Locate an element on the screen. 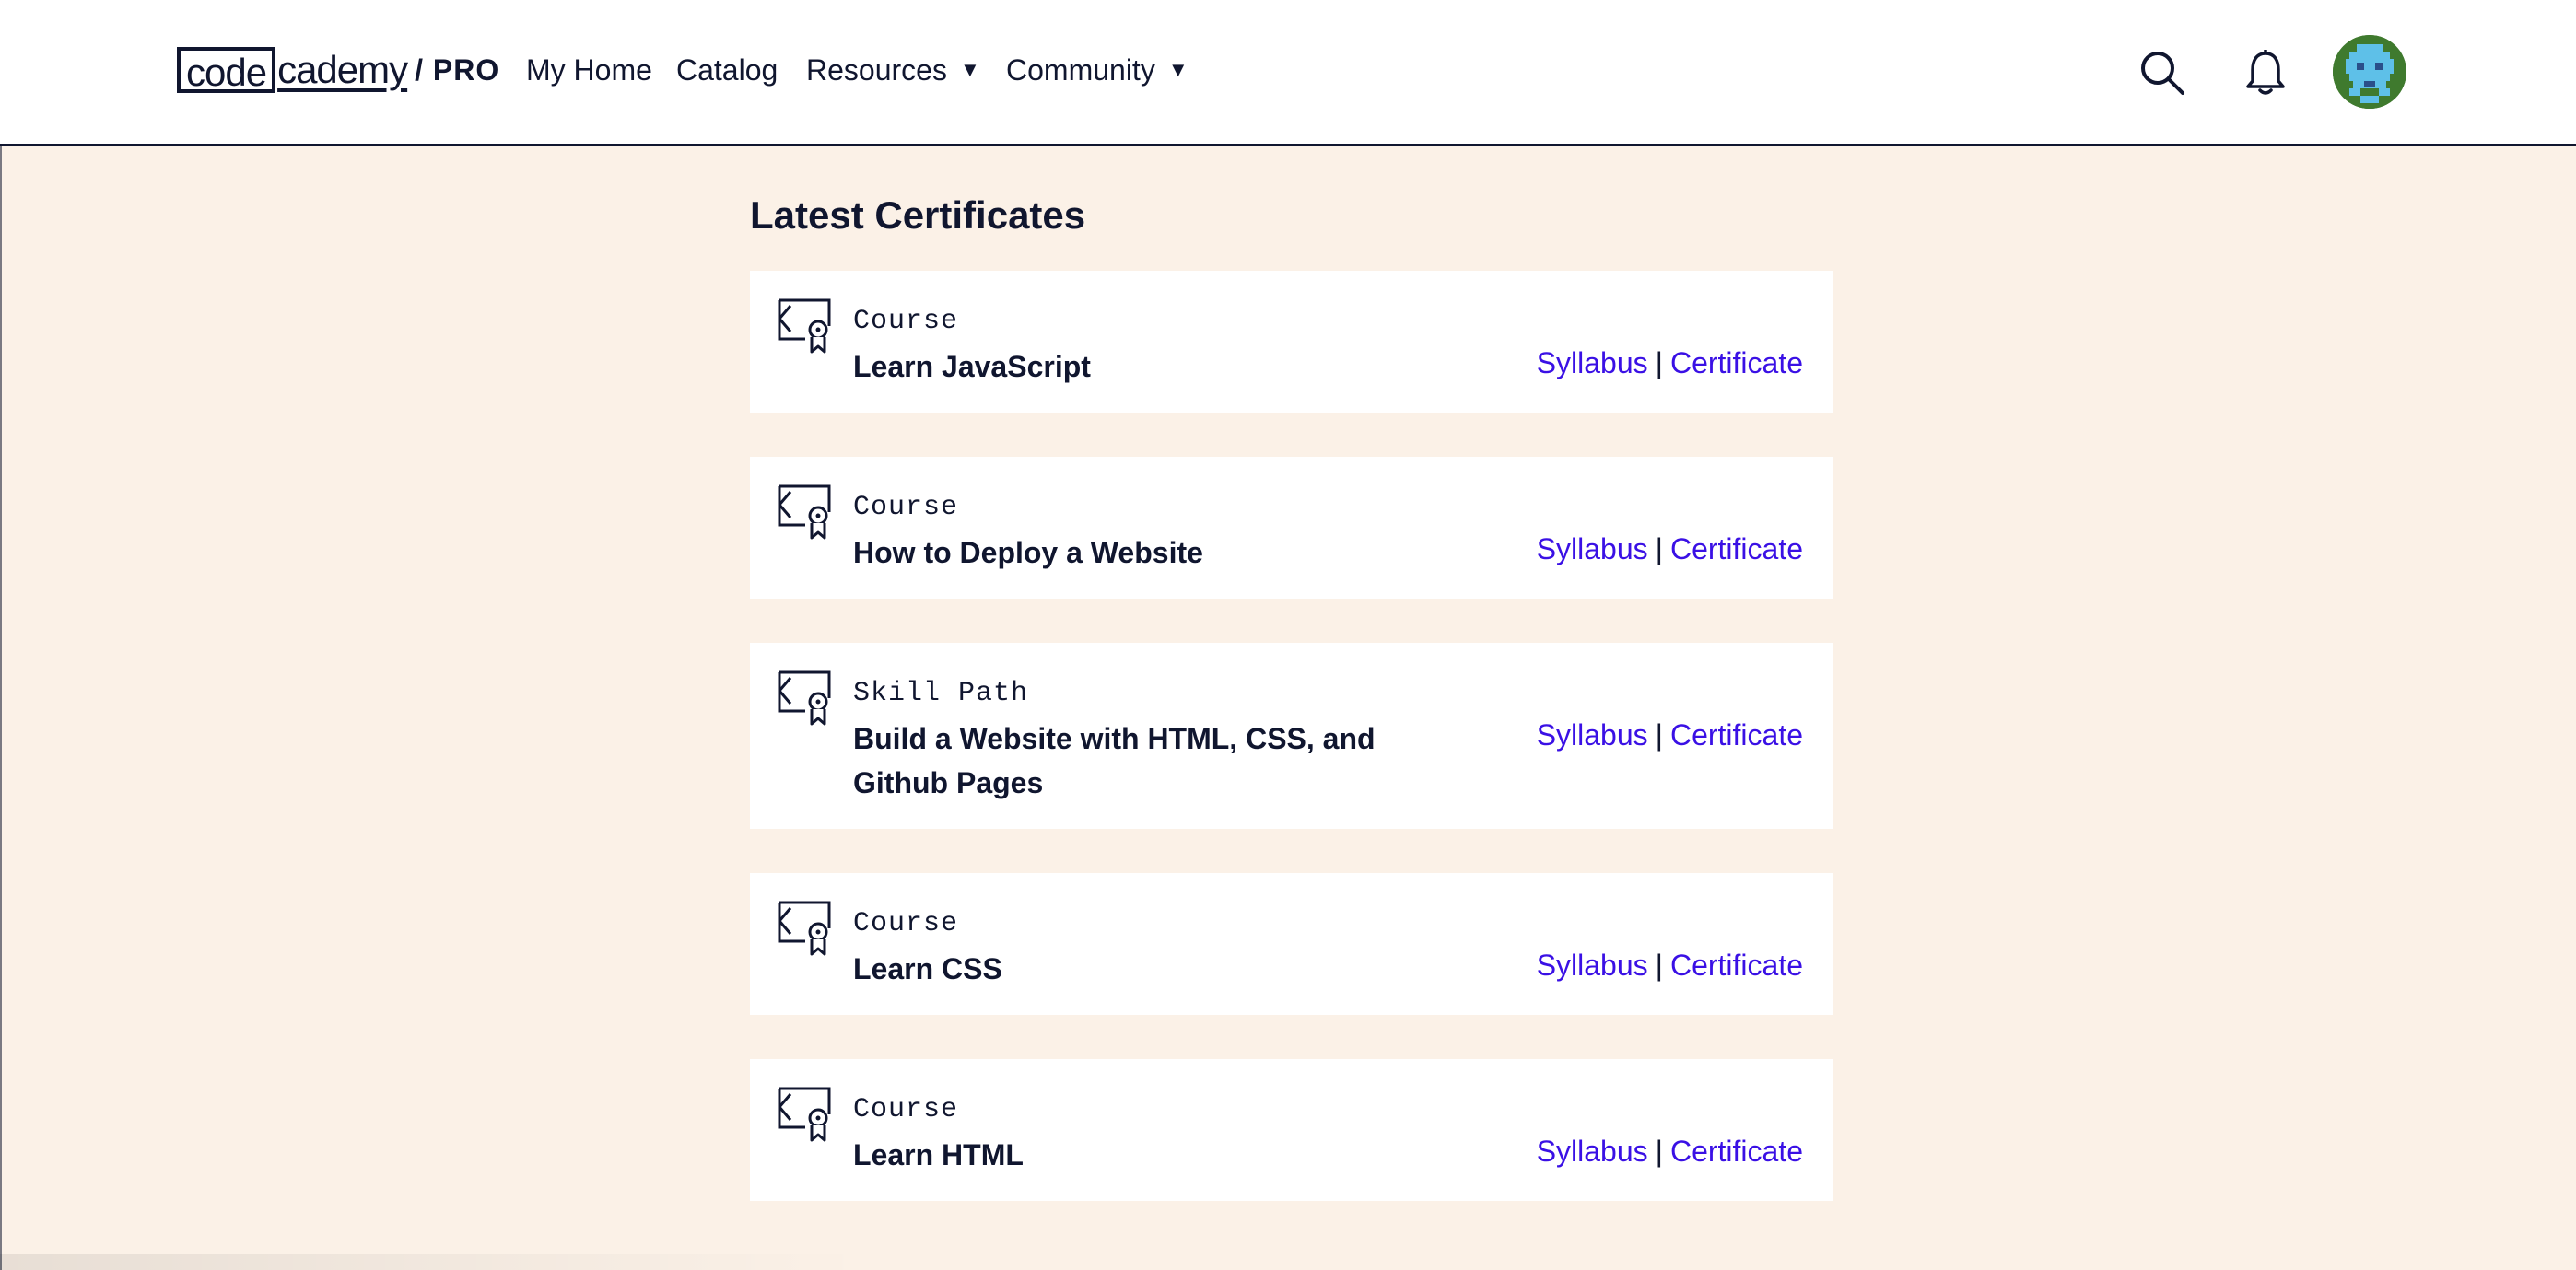 The width and height of the screenshot is (2576, 1270). codecademy-pro-logo: code cademy / PRO is located at coordinates (338, 70).